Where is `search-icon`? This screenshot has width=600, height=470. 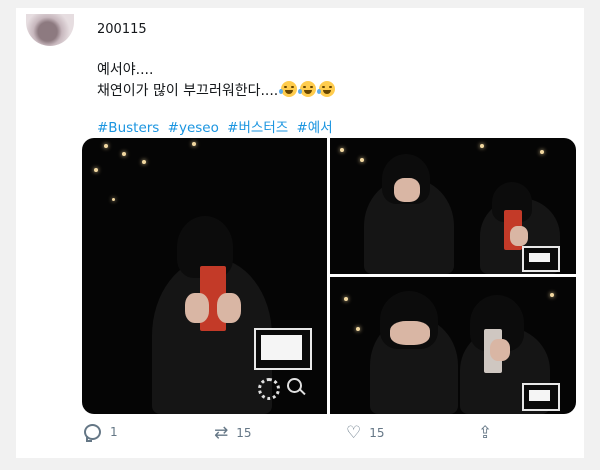 search-icon is located at coordinates (294, 385).